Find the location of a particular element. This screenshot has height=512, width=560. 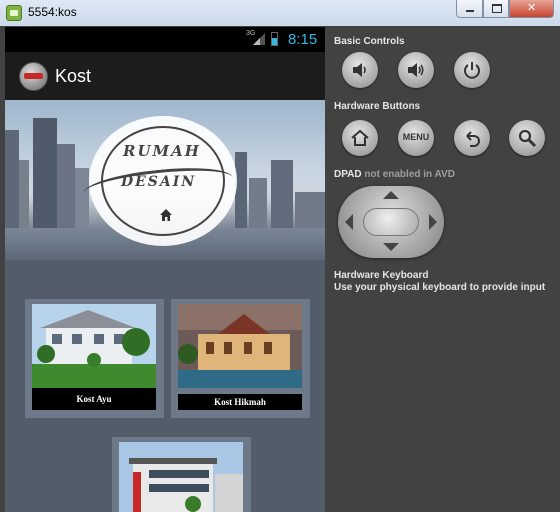

home-button is located at coordinates (360, 138).